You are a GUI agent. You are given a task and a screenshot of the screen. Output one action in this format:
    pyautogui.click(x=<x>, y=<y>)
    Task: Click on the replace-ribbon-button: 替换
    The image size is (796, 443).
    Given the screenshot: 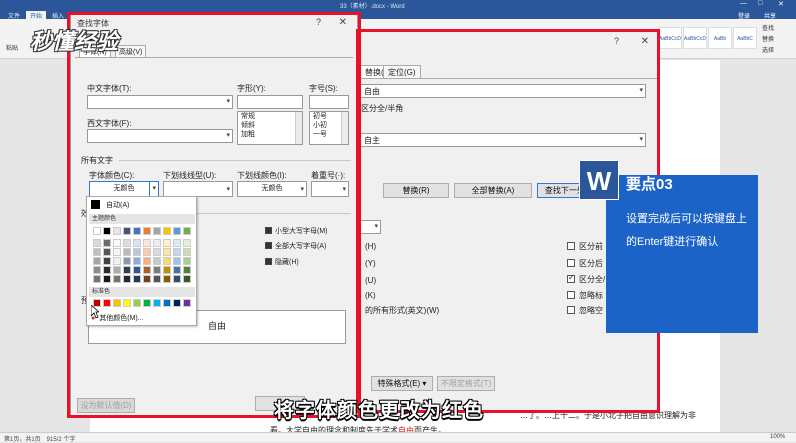 What is the action you would take?
    pyautogui.click(x=768, y=38)
    